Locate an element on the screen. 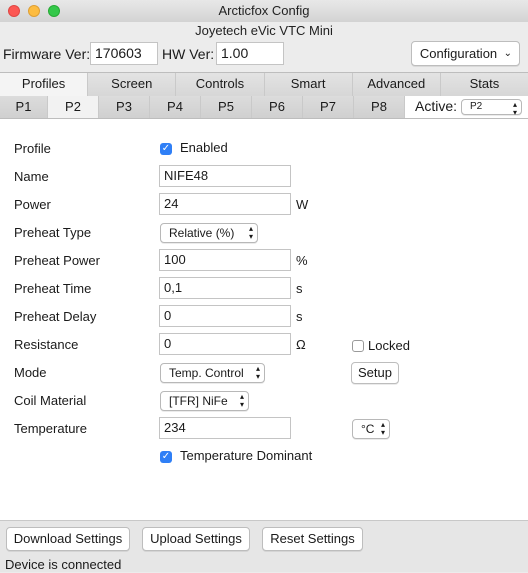  tab-smart: Smart is located at coordinates (309, 85).